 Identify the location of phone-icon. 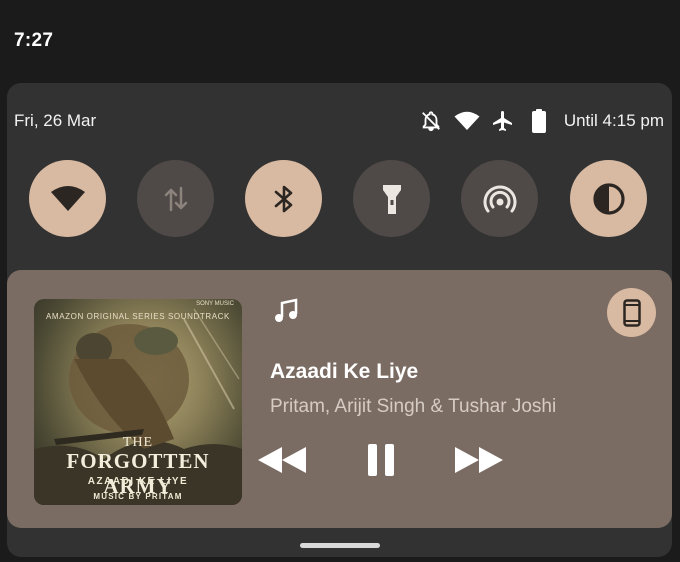
(631, 312).